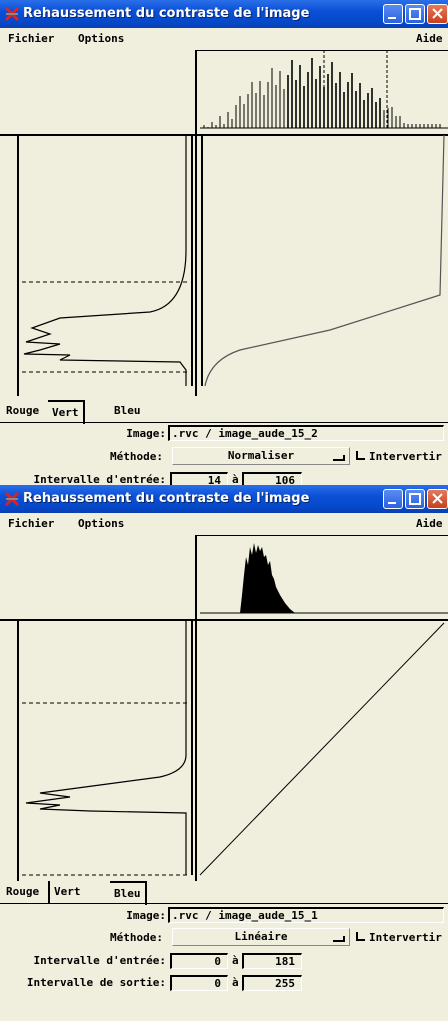 The width and height of the screenshot is (448, 1021). Describe the element at coordinates (324, 260) in the screenshot. I see `normalize-curve` at that location.